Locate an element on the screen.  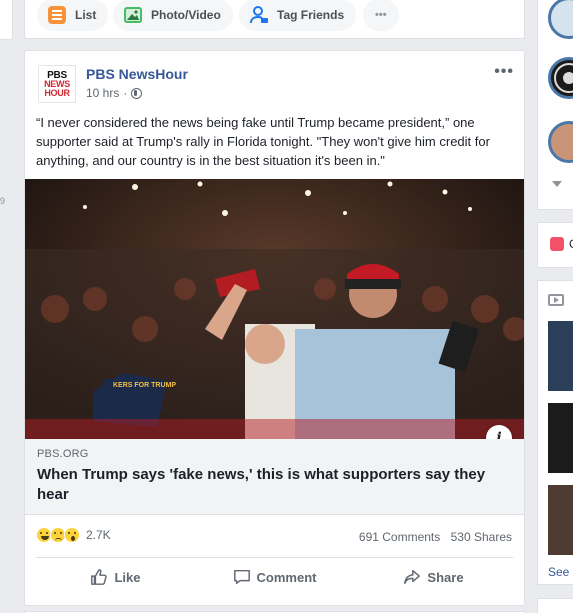
list-label: List is located at coordinates (86, 15).